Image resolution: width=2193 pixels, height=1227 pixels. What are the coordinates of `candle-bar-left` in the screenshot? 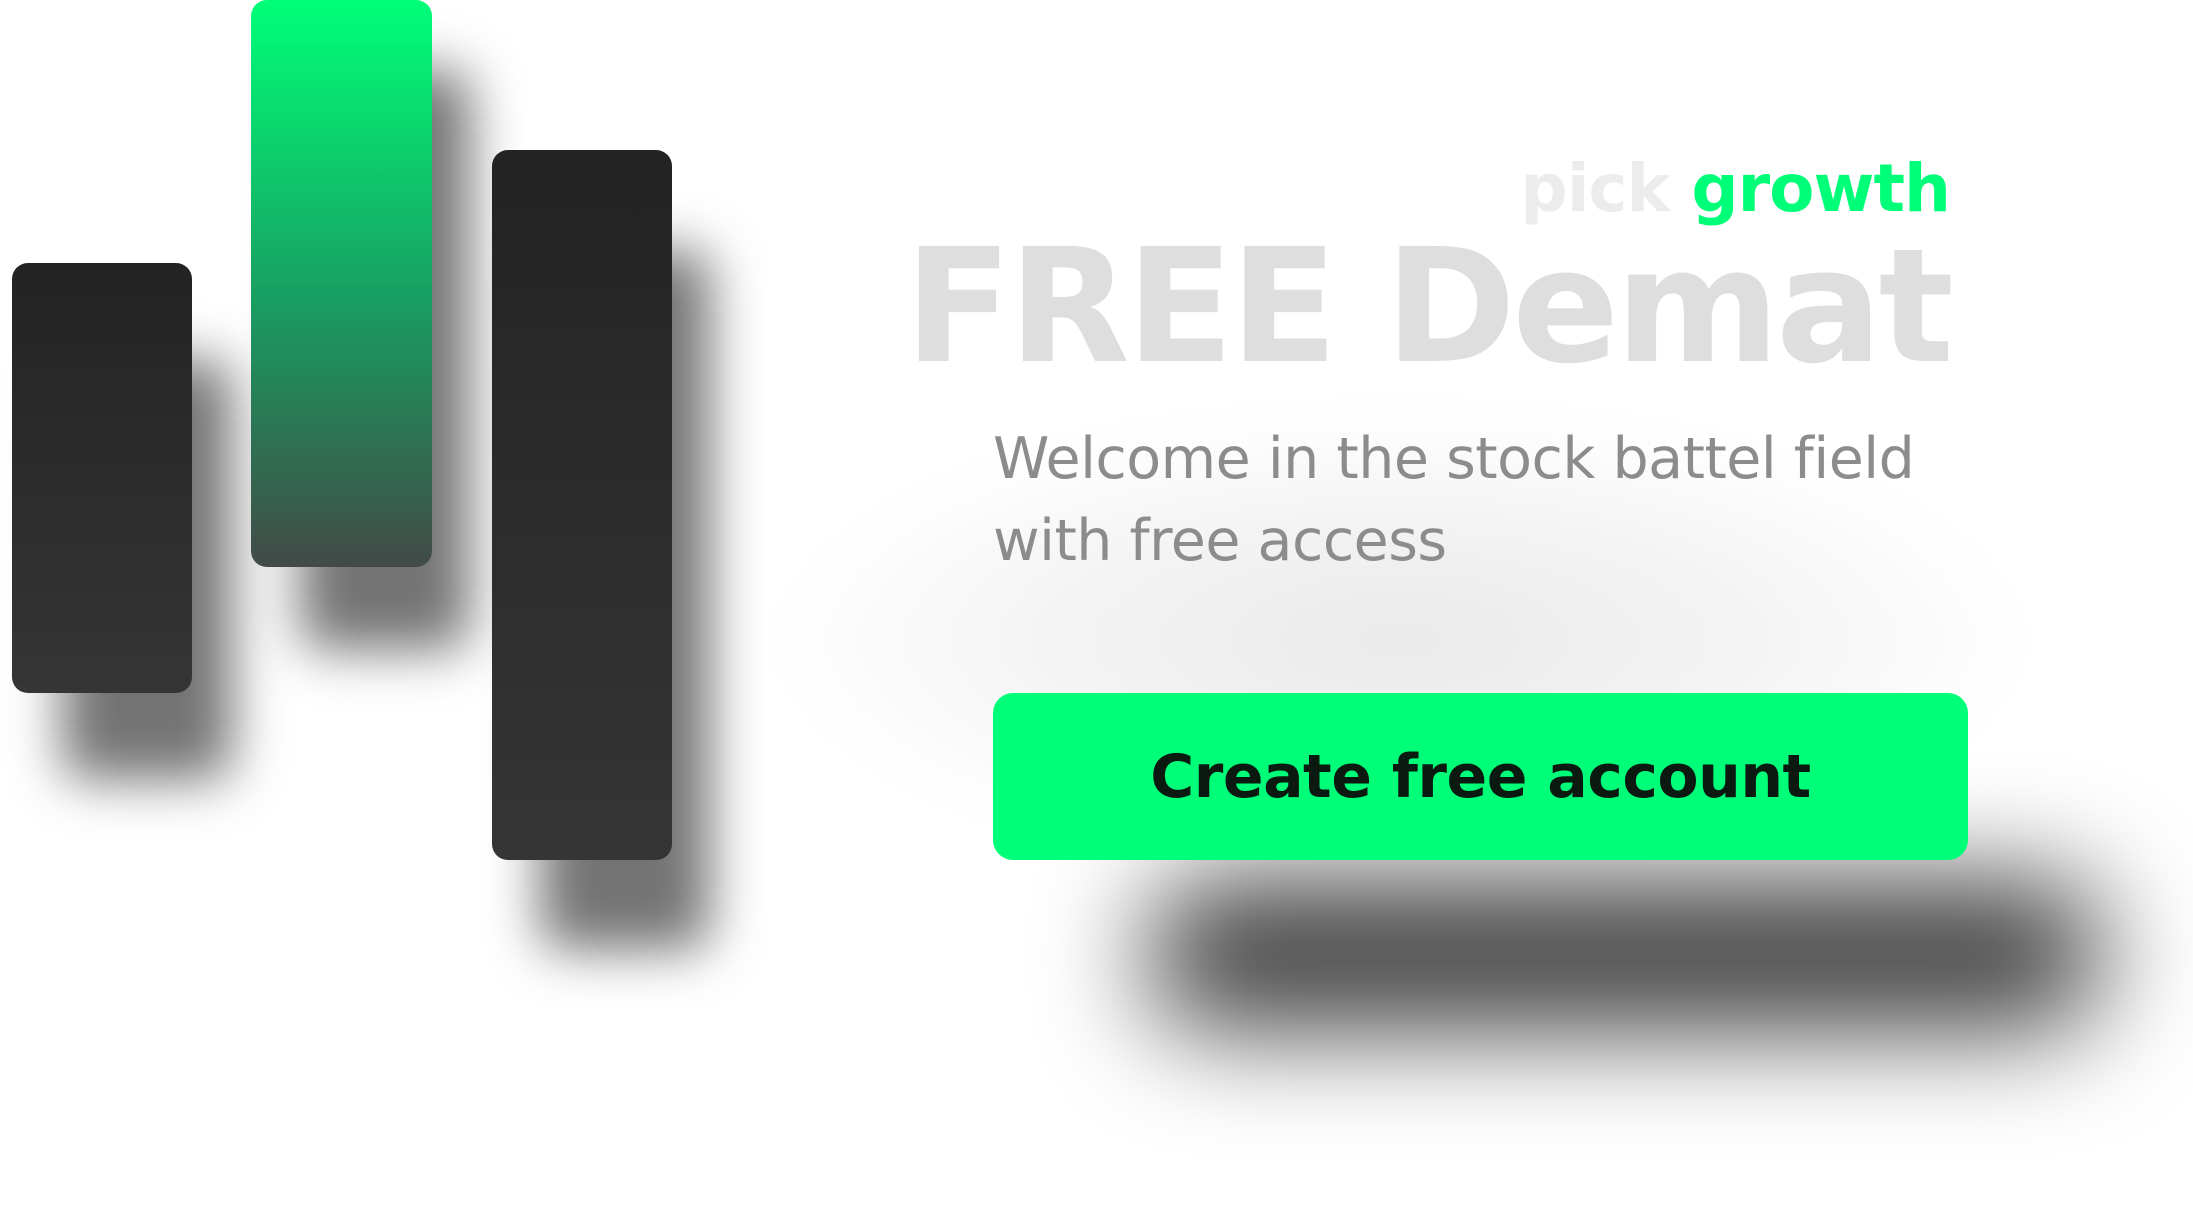 It's located at (102, 478).